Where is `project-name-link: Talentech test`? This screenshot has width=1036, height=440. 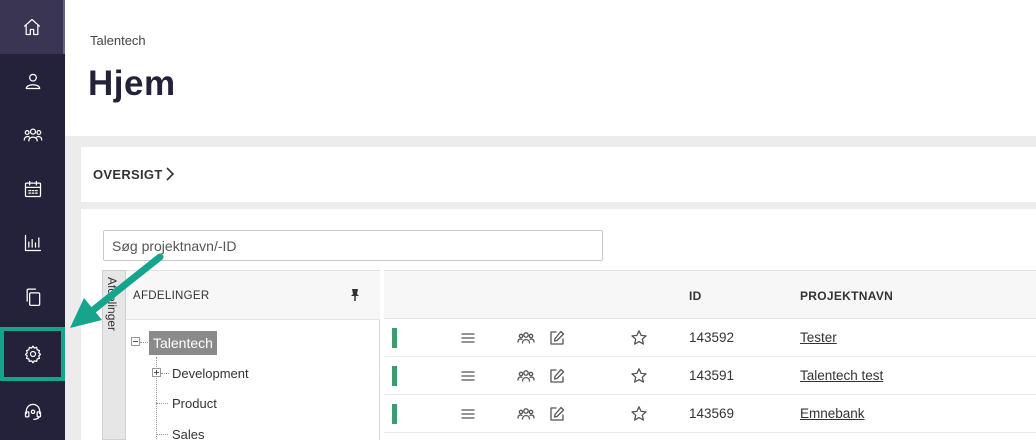
project-name-link: Talentech test is located at coordinates (841, 375).